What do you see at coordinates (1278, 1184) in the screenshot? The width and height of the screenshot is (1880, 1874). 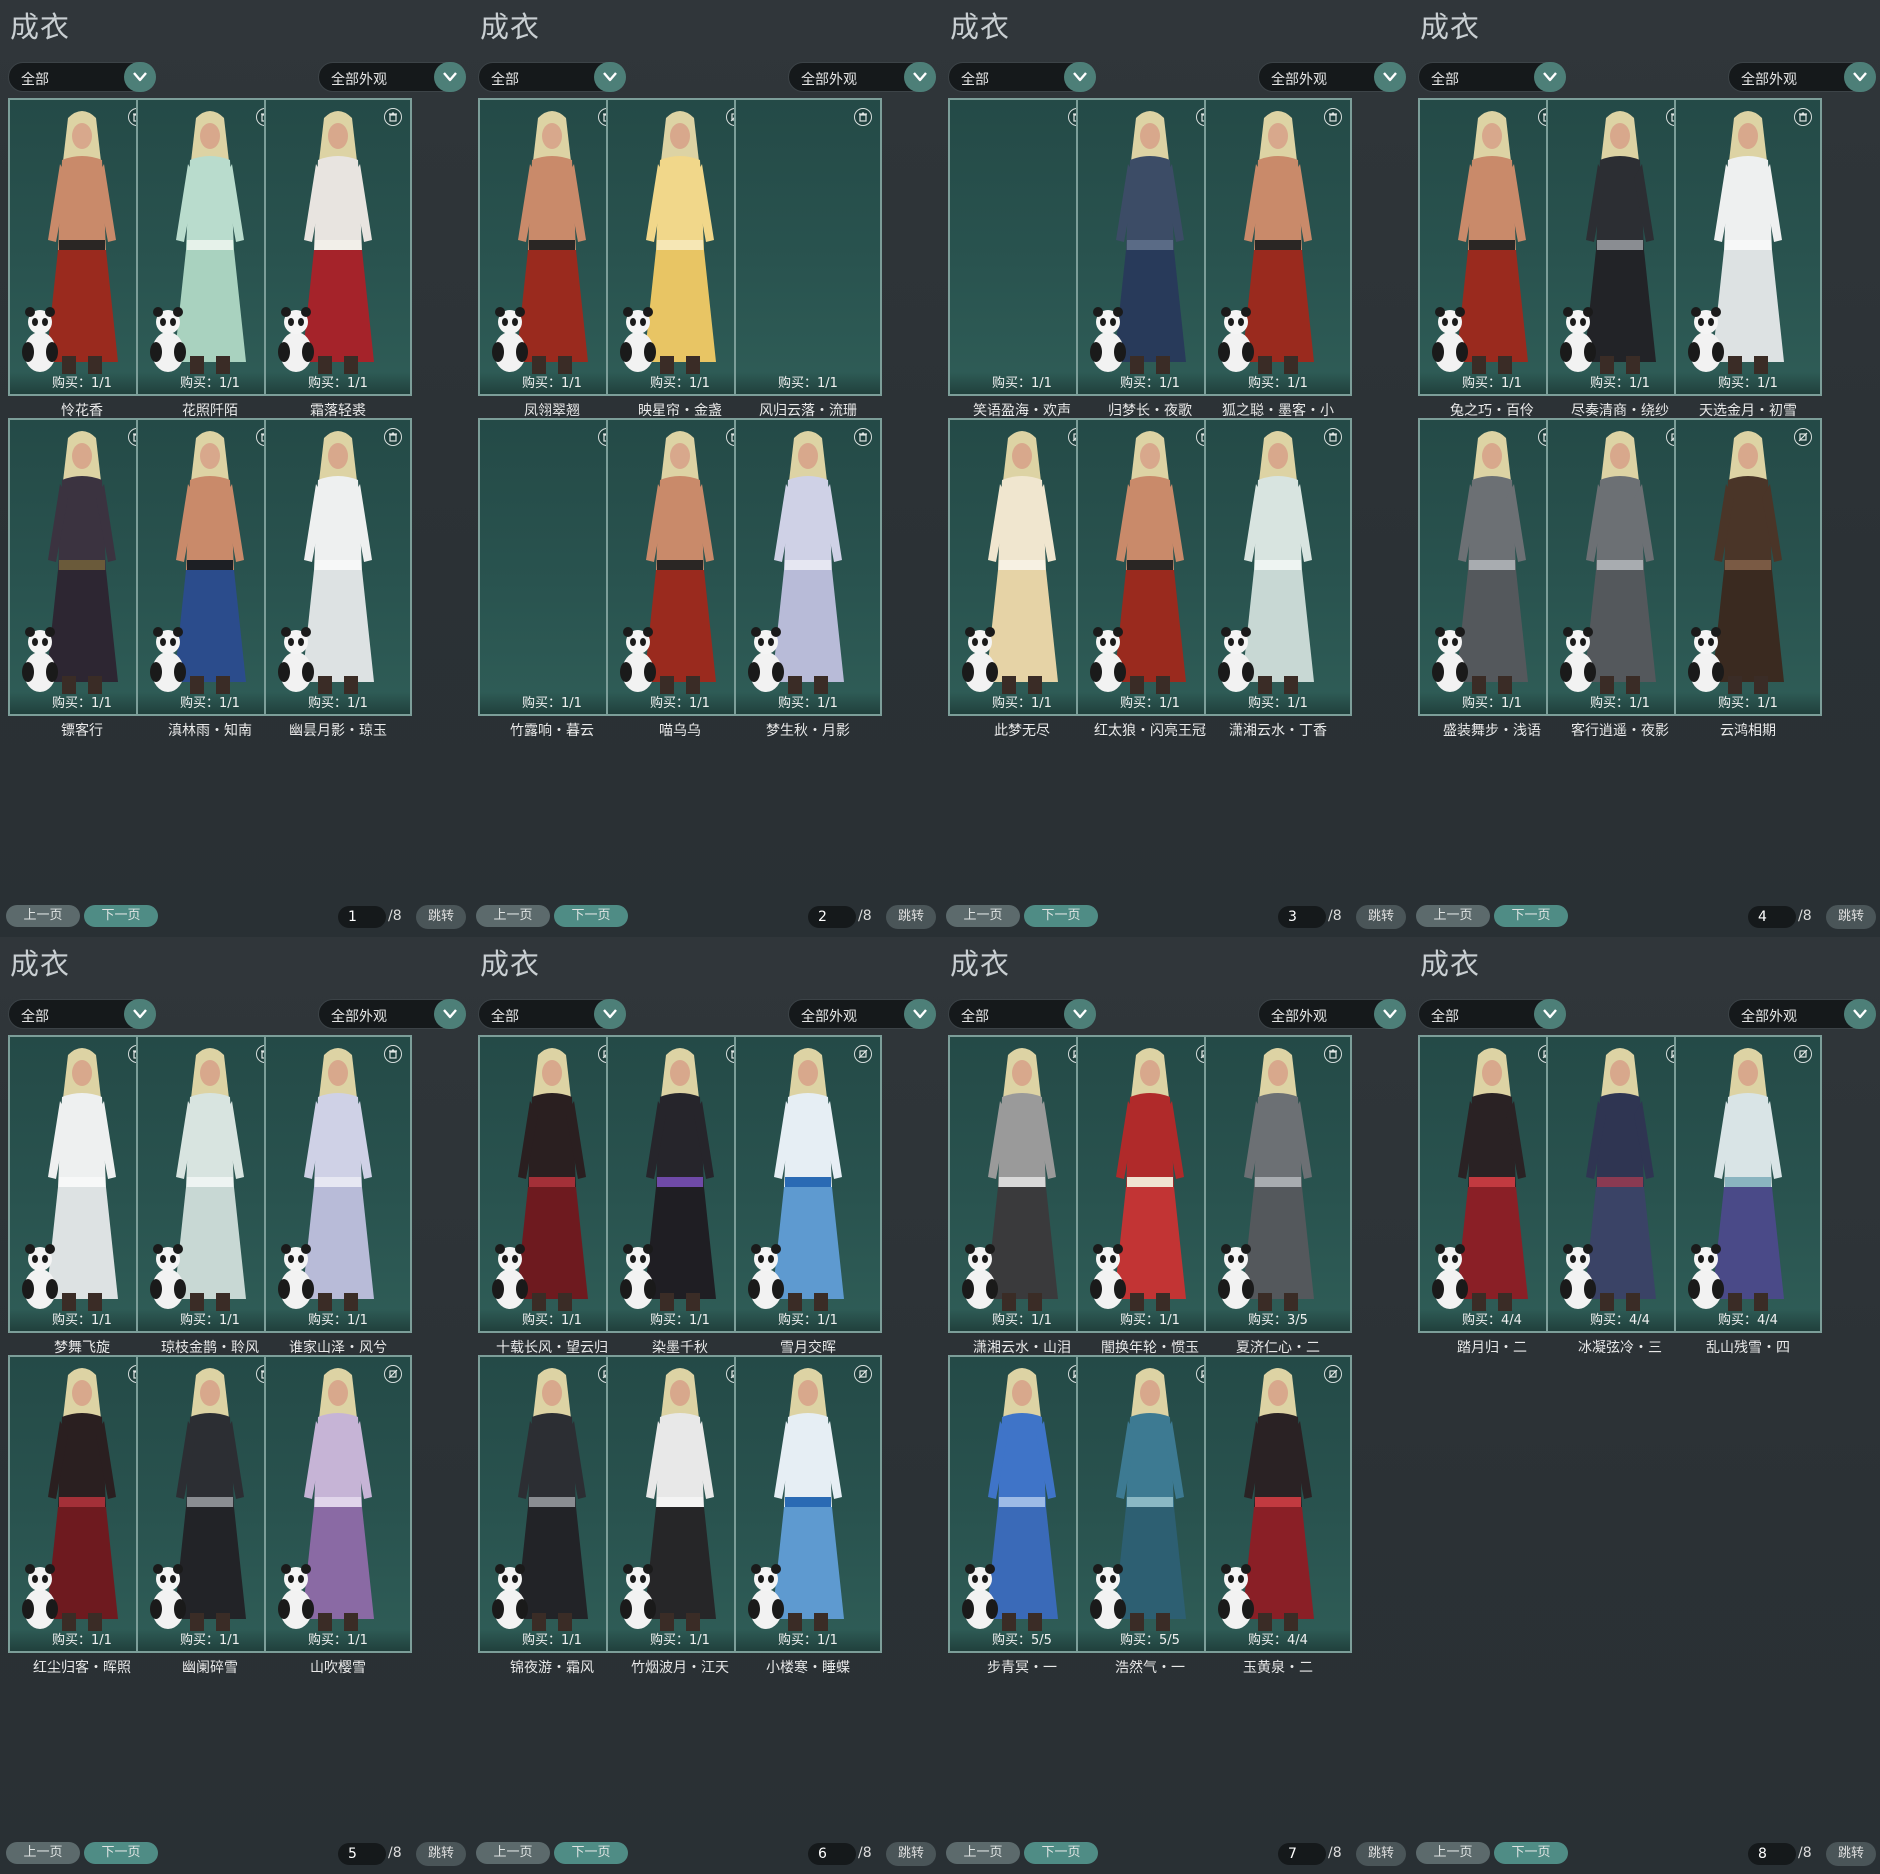 I see `outfit-card: 购买：3/5` at bounding box center [1278, 1184].